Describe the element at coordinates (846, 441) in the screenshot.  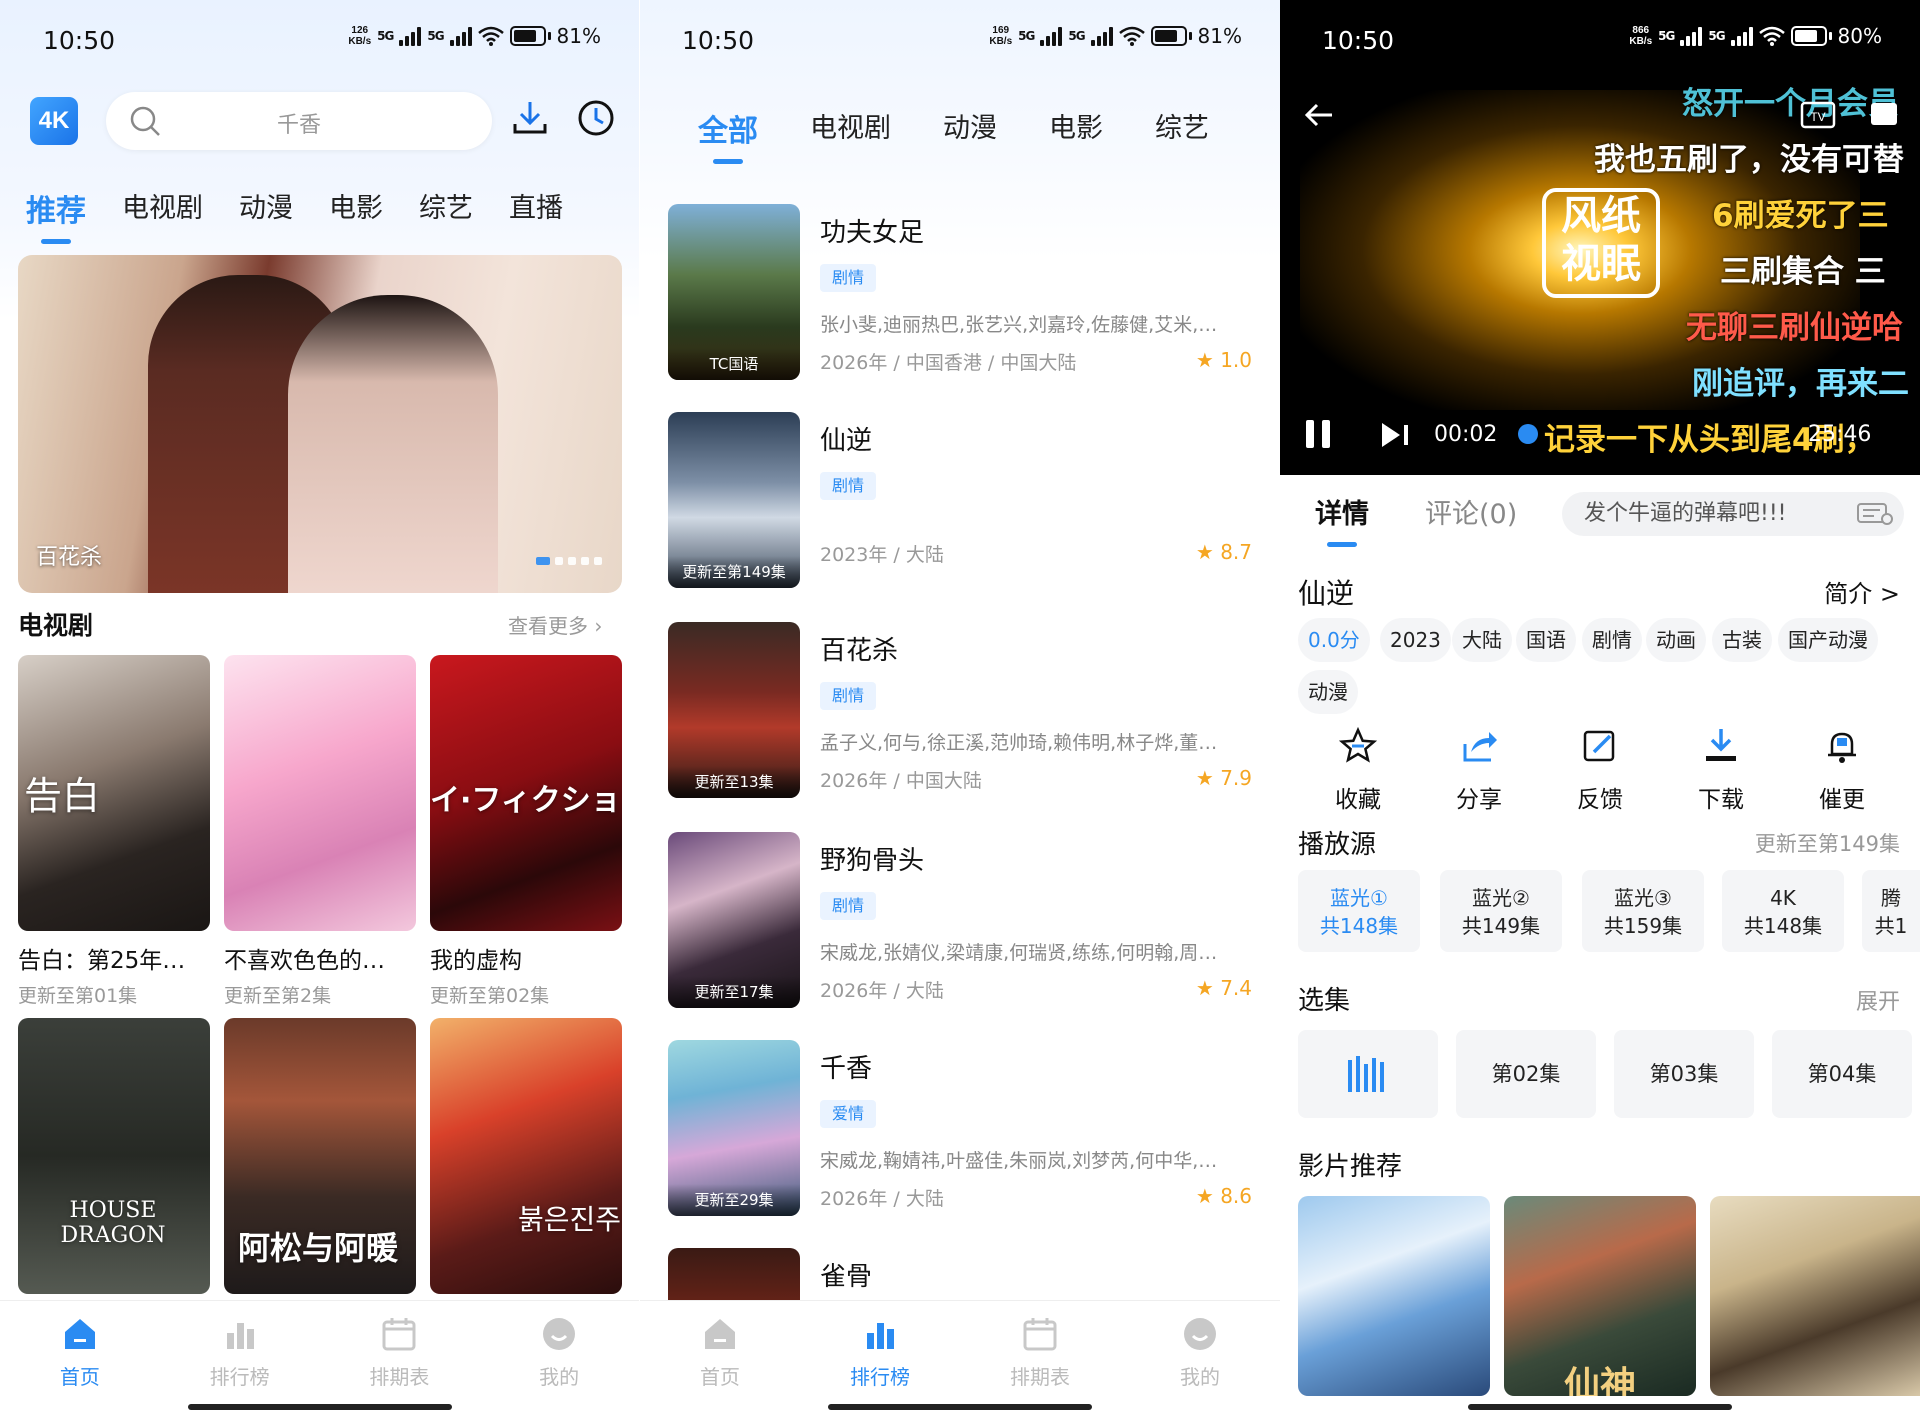
I see `rank-title: 仙逆` at that location.